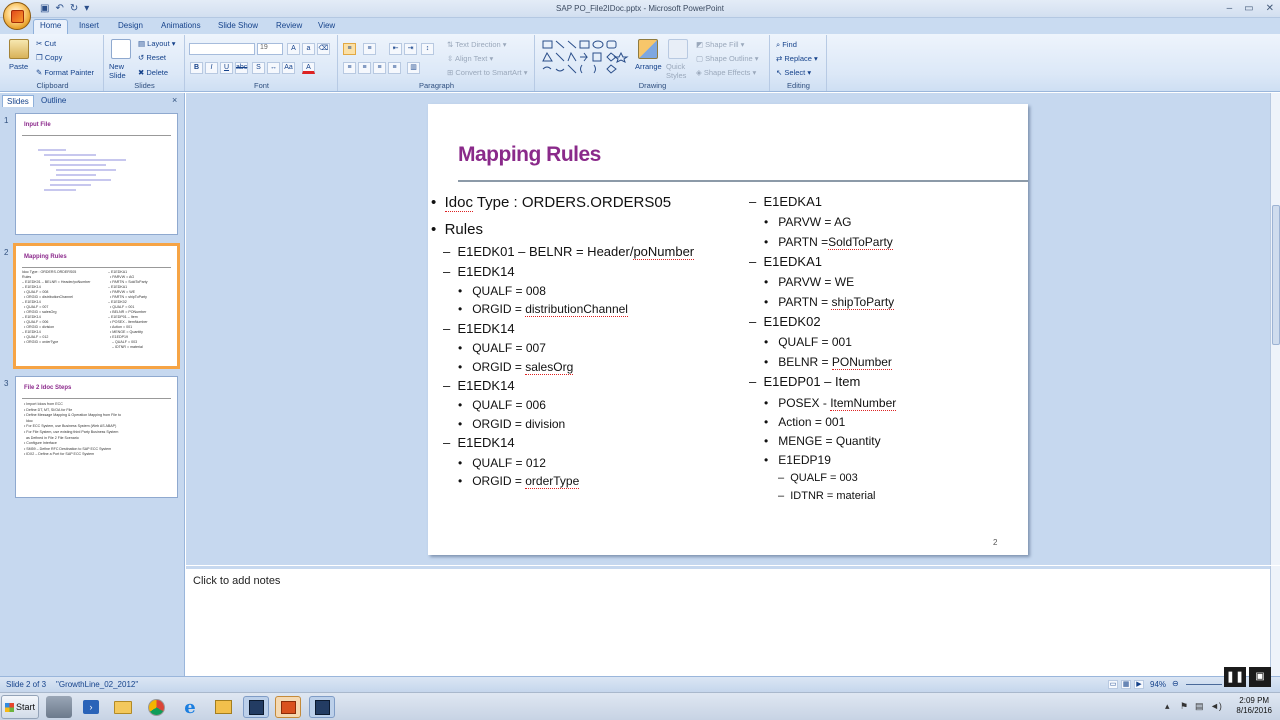  I want to click on quick-styles-icon, so click(678, 49).